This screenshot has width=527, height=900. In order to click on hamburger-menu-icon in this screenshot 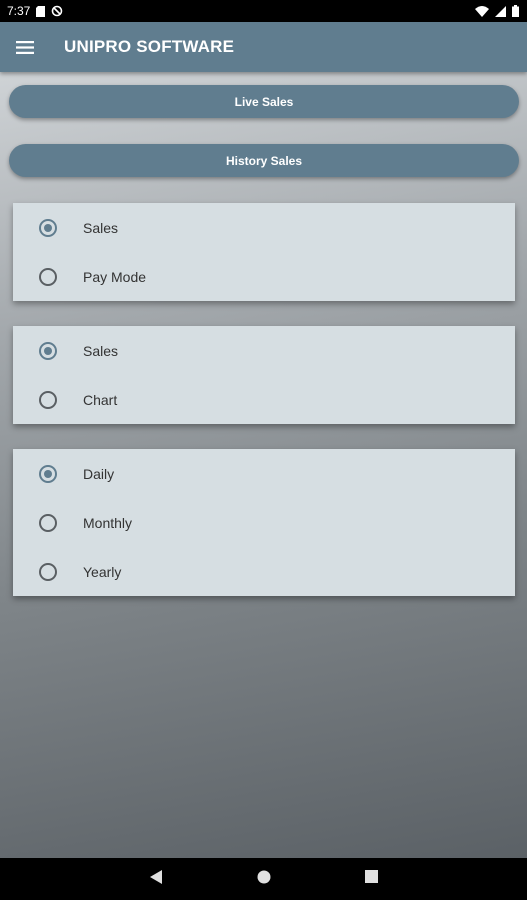, I will do `click(25, 47)`.